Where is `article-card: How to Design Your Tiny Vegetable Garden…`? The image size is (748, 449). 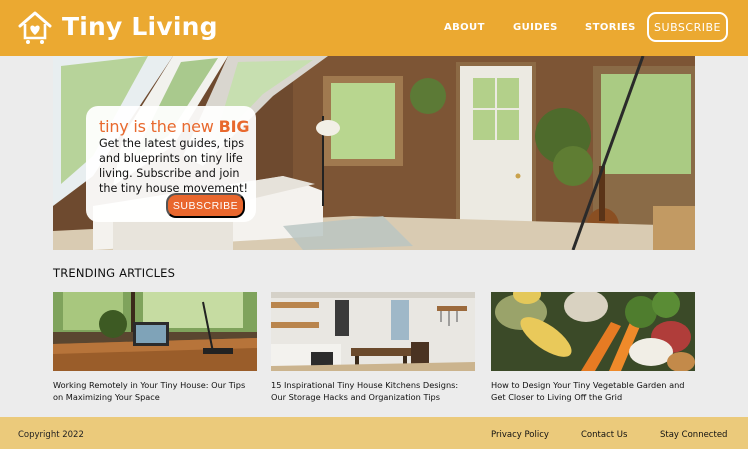
article-card: How to Design Your Tiny Vegetable Garden… is located at coordinates (593, 347).